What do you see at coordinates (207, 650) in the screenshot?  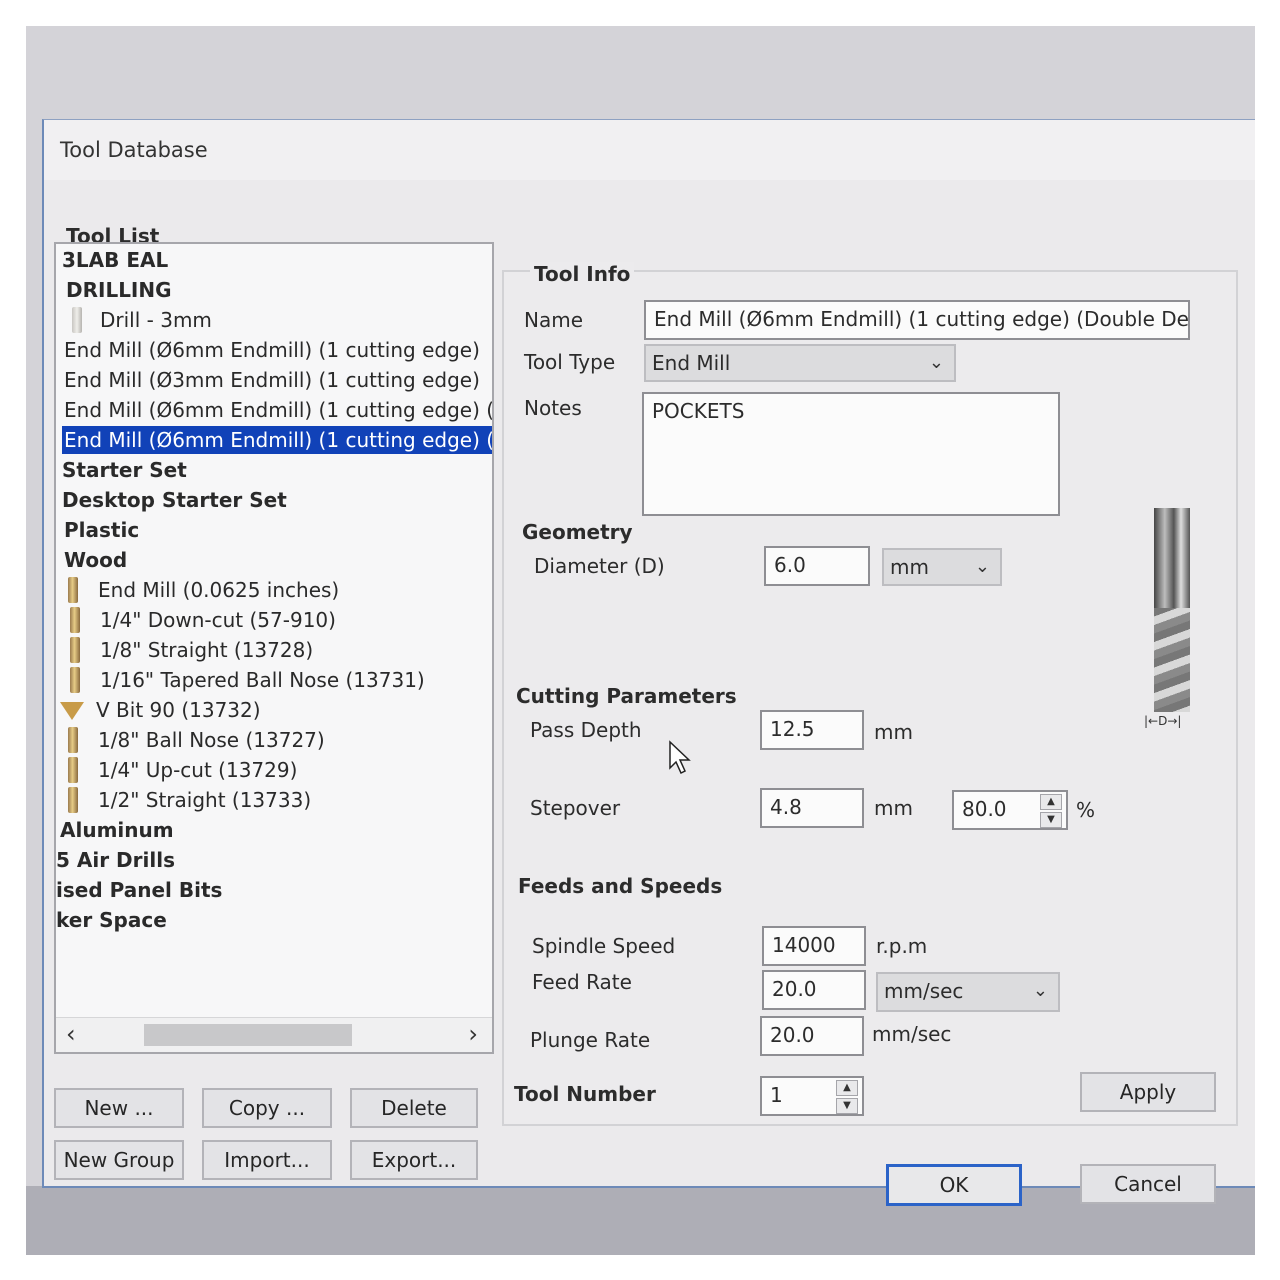 I see `tool-item-label: 1/8" Straight (13728)` at bounding box center [207, 650].